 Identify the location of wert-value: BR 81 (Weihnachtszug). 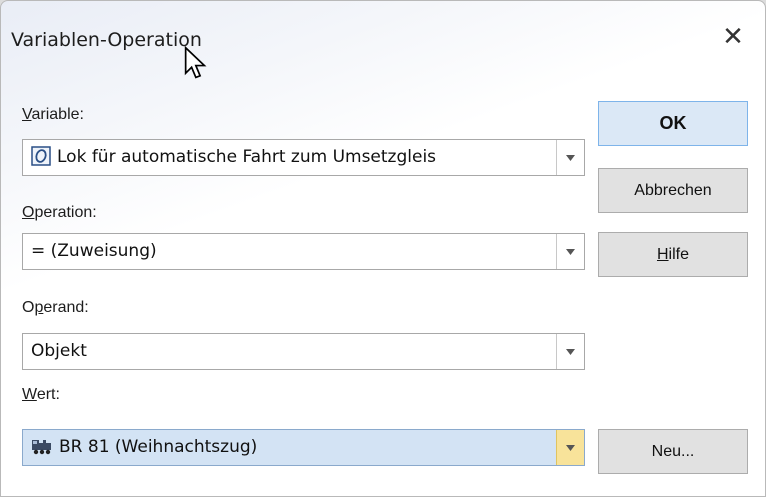
(144, 447).